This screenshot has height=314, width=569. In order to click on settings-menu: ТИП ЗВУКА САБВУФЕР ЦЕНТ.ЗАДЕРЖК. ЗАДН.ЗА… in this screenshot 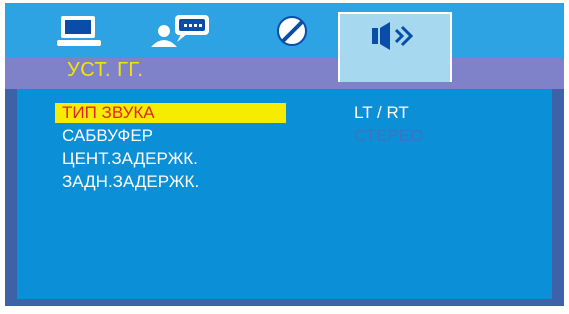, I will do `click(170, 149)`.